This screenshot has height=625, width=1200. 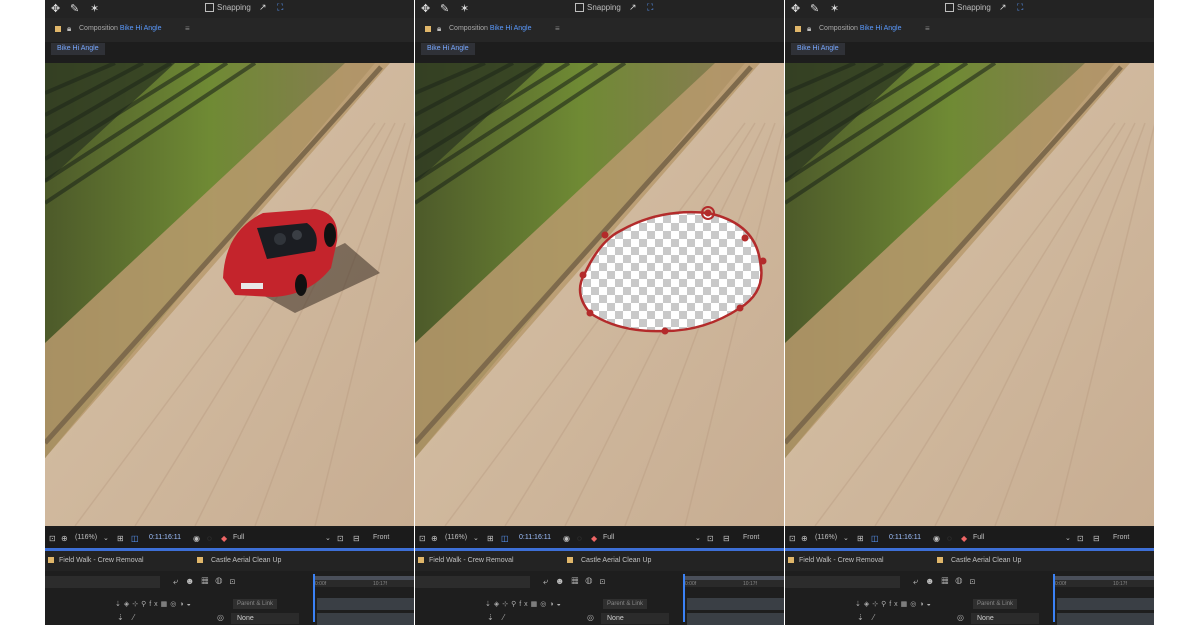 What do you see at coordinates (120, 538) in the screenshot?
I see `grid-icon: ⊞` at bounding box center [120, 538].